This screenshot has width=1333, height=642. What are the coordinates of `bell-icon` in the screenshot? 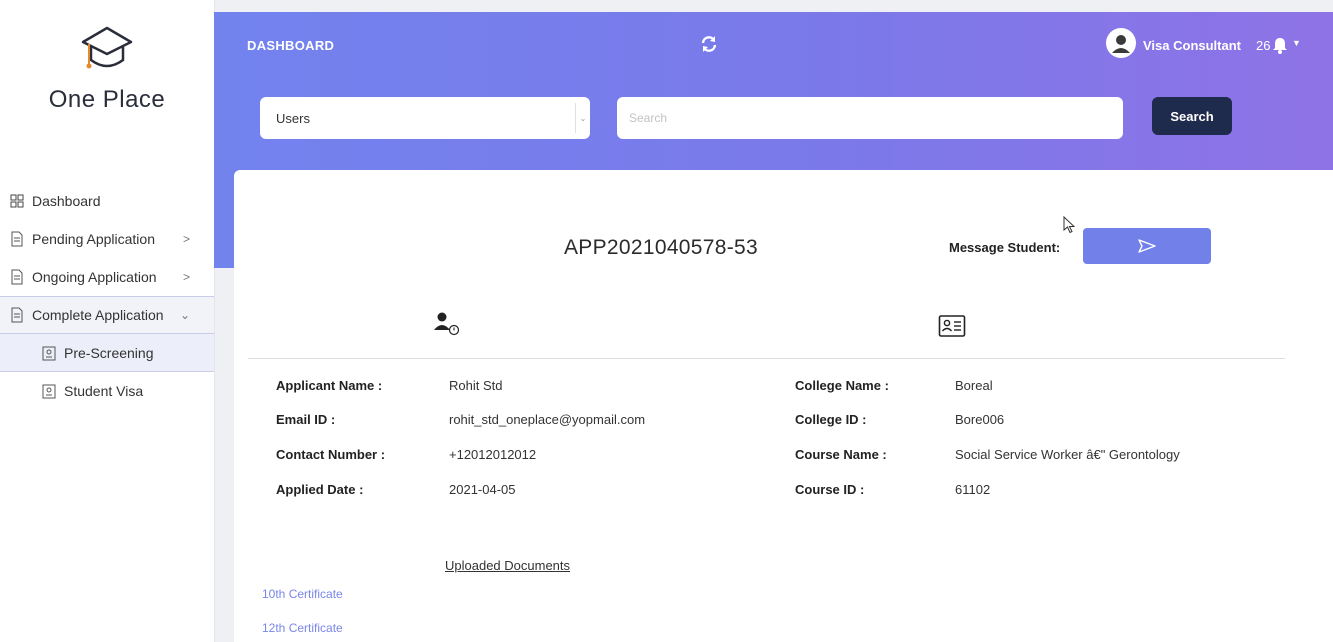 It's located at (1280, 47).